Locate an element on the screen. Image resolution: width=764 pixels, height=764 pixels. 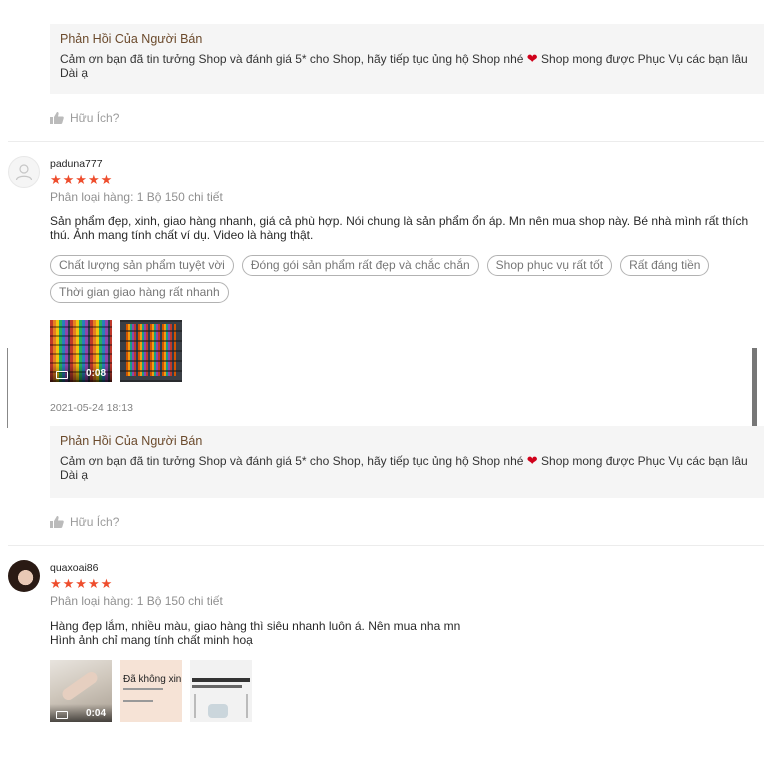
review-username: quaxoai86 is located at coordinates (74, 568).